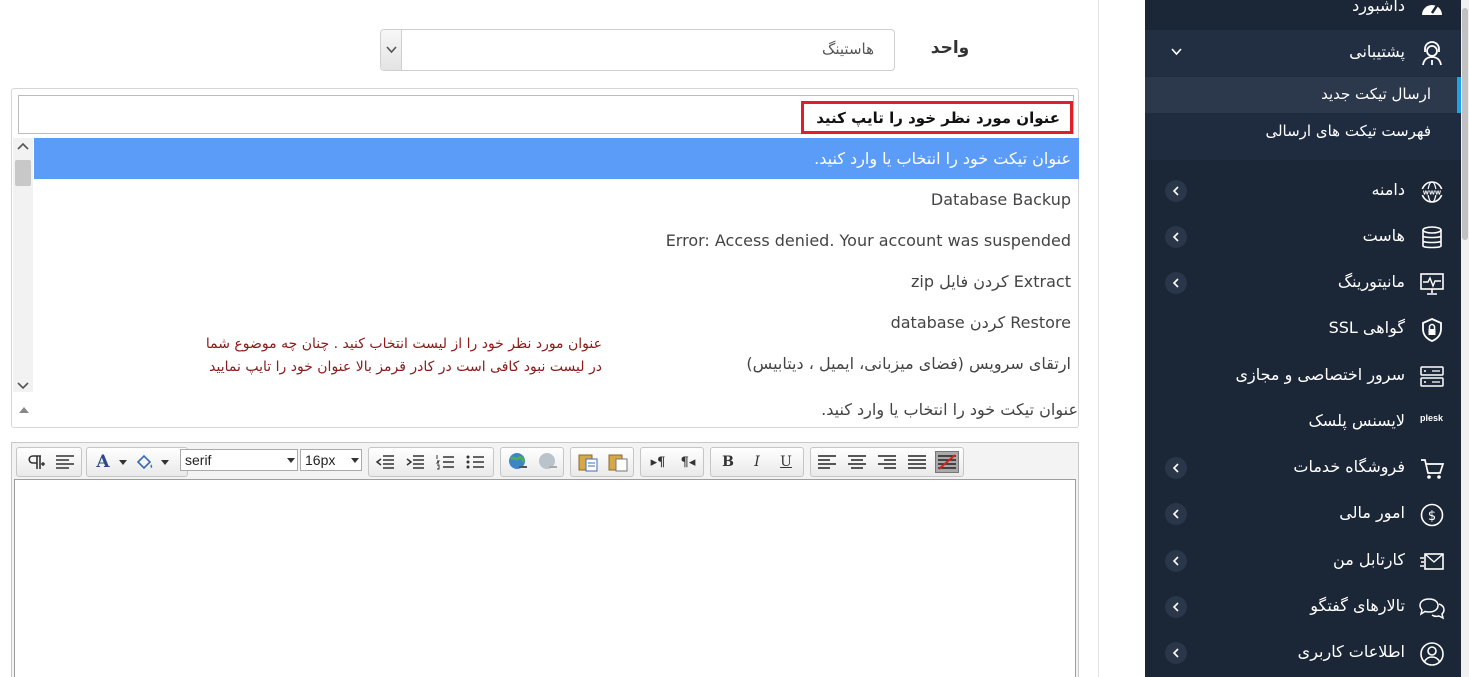 Image resolution: width=1469 pixels, height=677 pixels. I want to click on paragraph-format-icon, so click(35, 462).